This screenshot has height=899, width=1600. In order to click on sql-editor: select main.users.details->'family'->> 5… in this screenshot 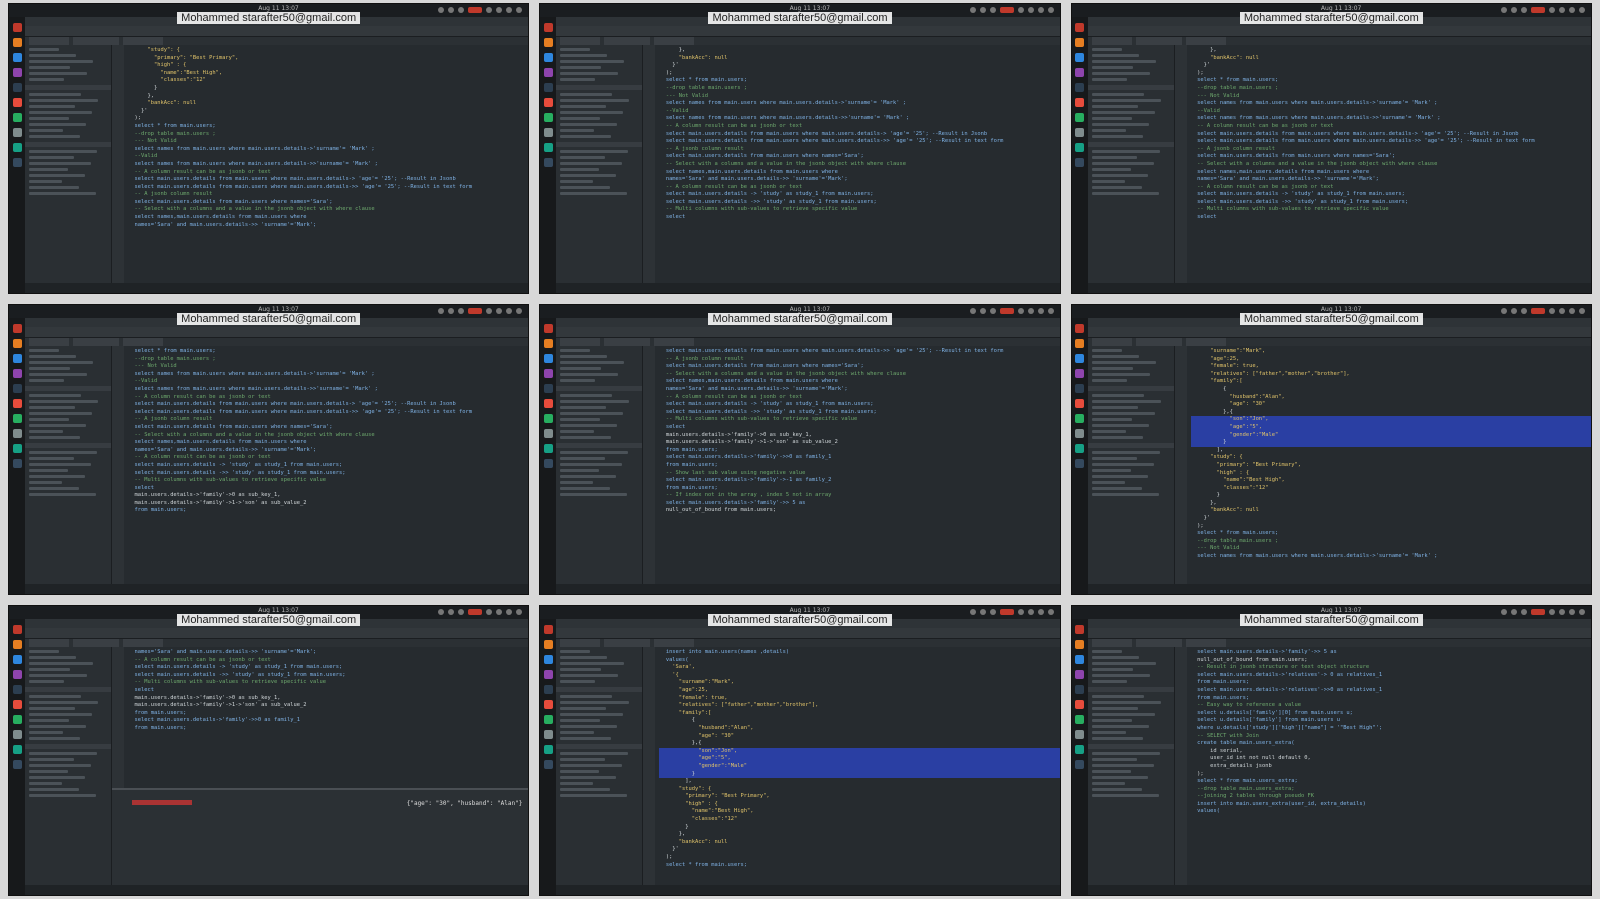, I will do `click(1382, 766)`.